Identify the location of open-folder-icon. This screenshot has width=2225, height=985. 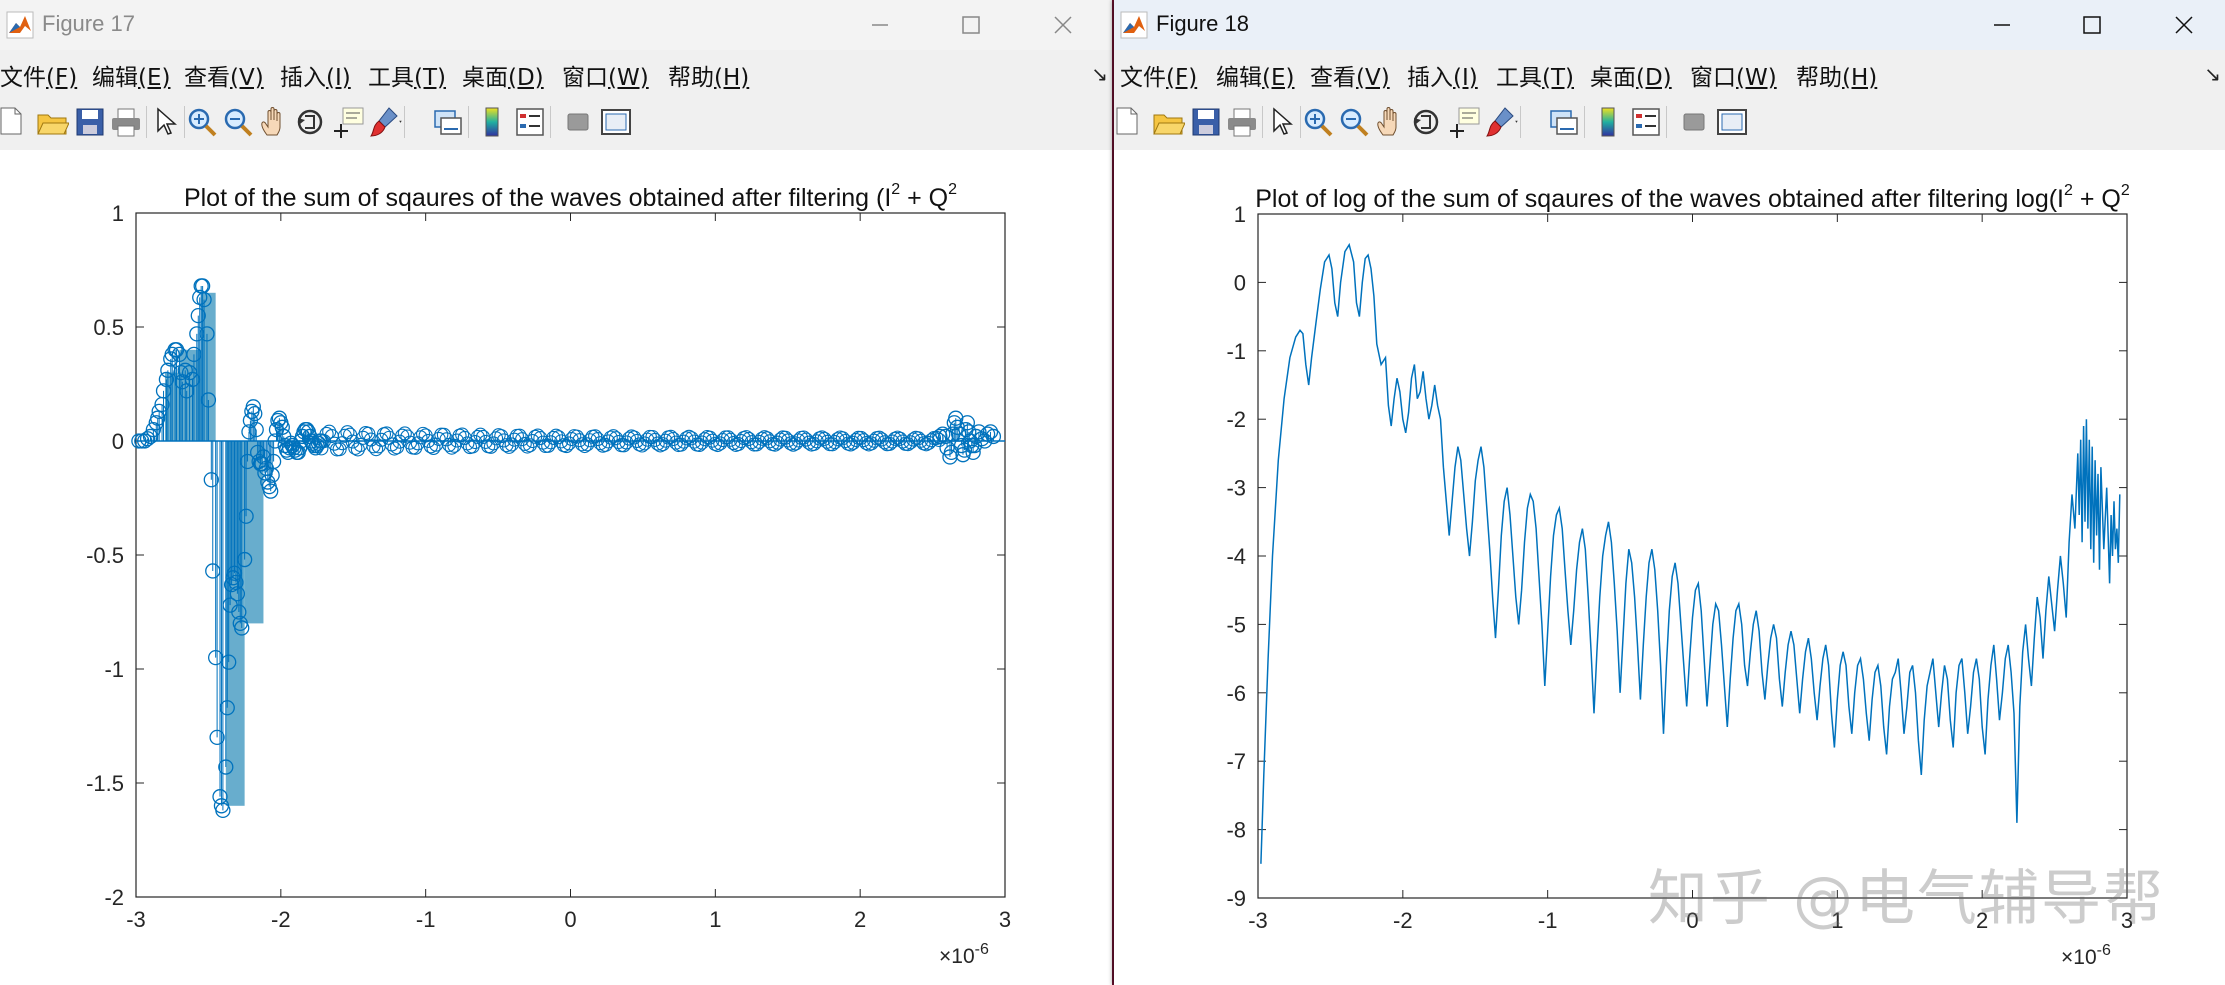
(53, 124).